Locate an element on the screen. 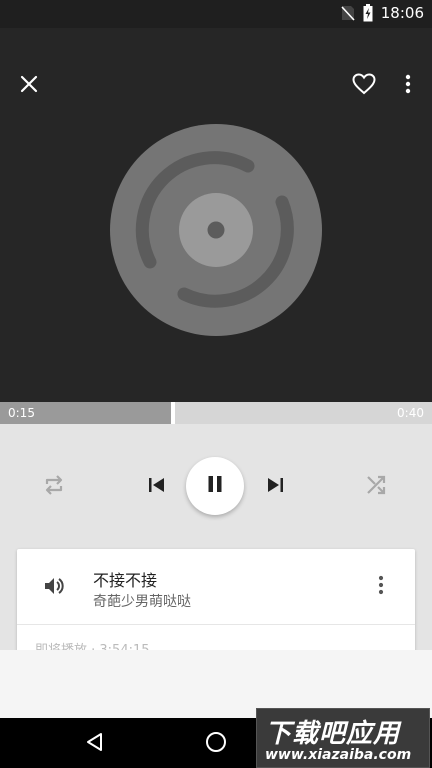  more-options-button is located at coordinates (408, 86).